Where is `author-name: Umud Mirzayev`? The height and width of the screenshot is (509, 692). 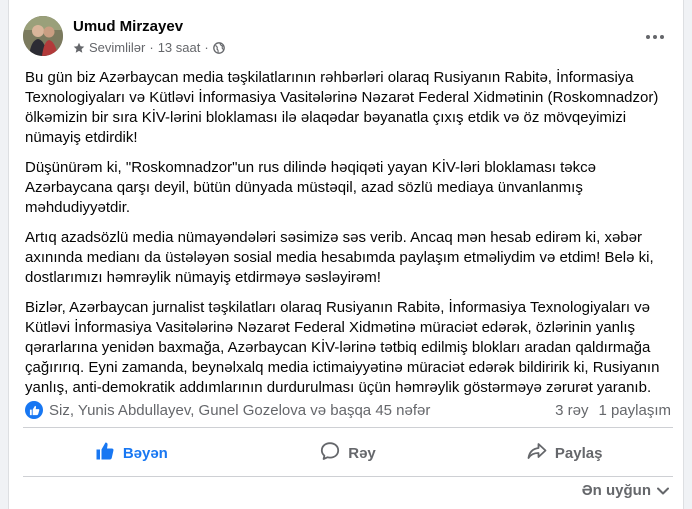 author-name: Umud Mirzayev is located at coordinates (128, 26).